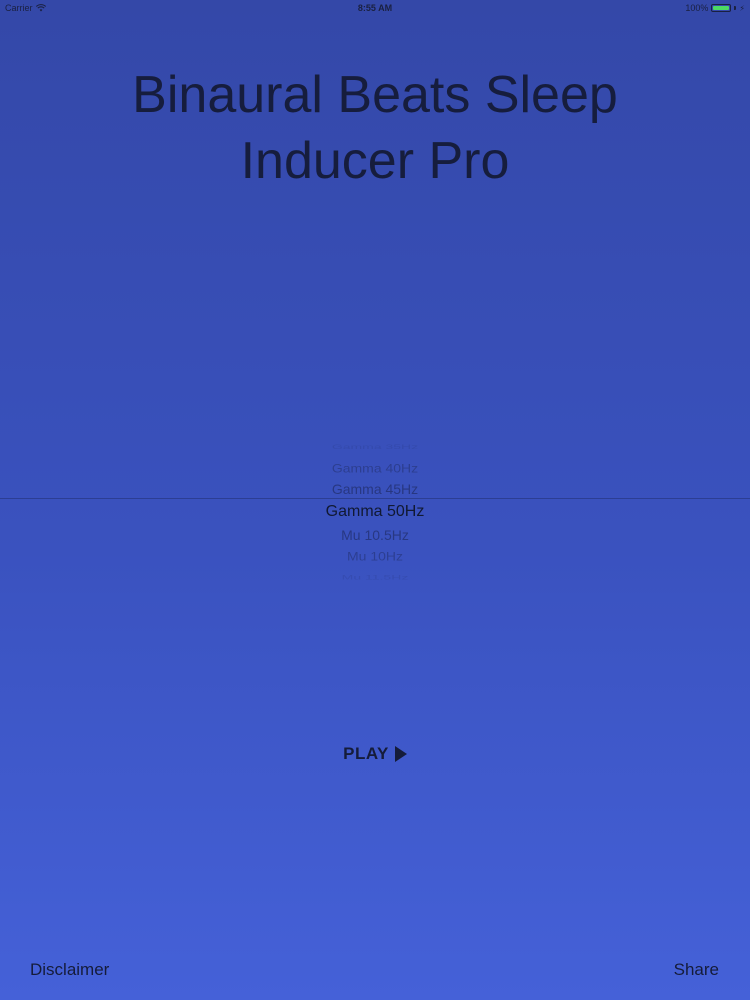 Image resolution: width=750 pixels, height=1000 pixels. What do you see at coordinates (375, 489) in the screenshot?
I see `picker-item: Gamma 45Hz` at bounding box center [375, 489].